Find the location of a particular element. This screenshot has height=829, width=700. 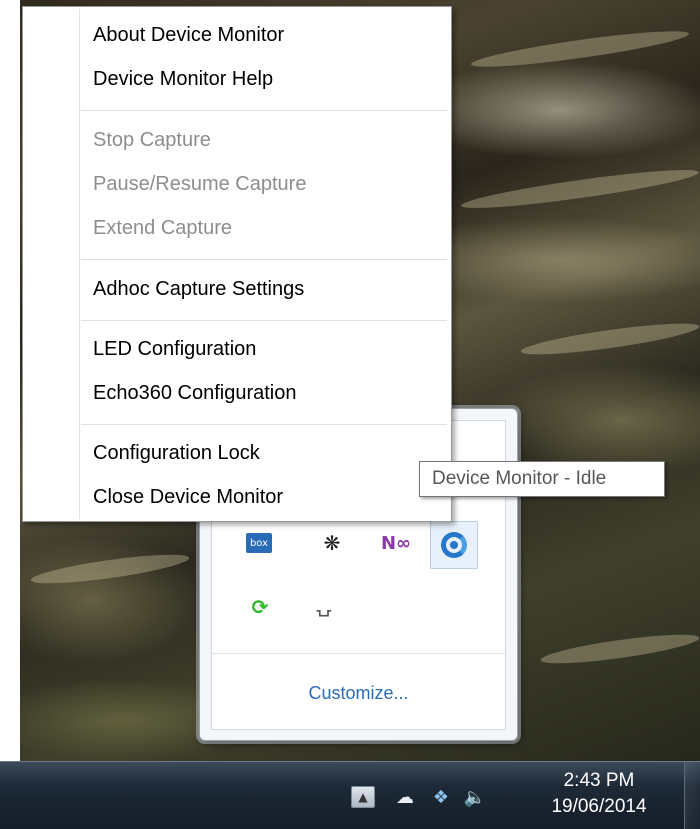

echo360-dot is located at coordinates (454, 545).